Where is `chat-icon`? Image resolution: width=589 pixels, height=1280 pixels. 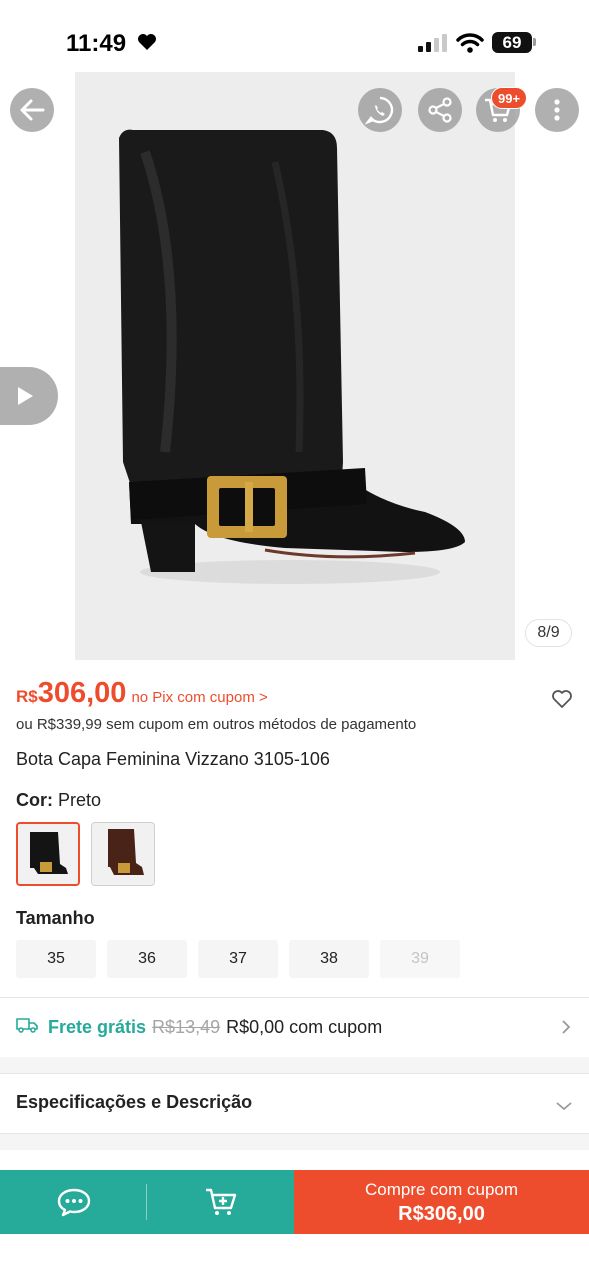
chat-icon is located at coordinates (73, 1202).